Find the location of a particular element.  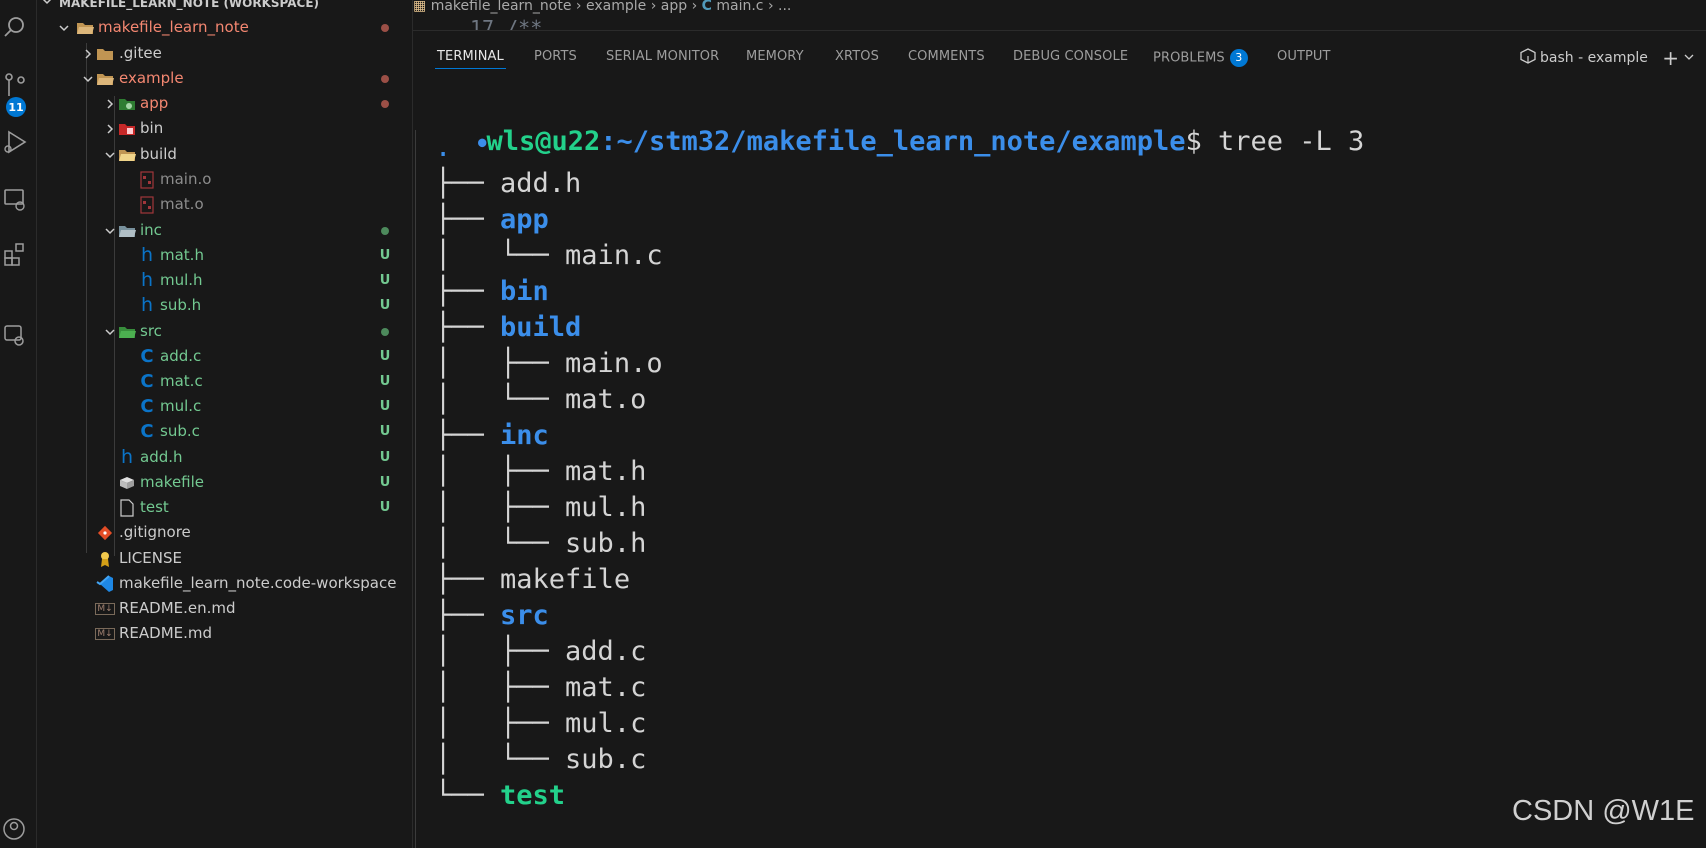

account-icon is located at coordinates (15, 829).